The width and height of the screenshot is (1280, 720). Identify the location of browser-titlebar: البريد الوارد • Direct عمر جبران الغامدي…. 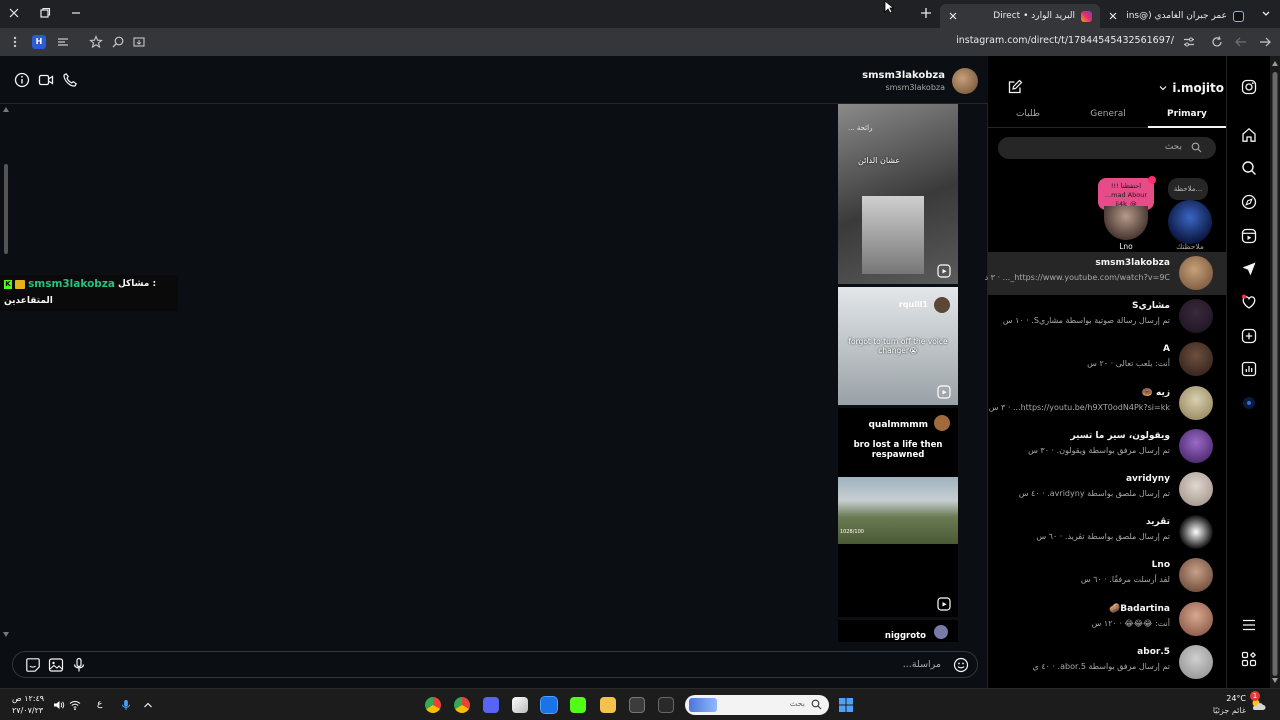
(640, 14).